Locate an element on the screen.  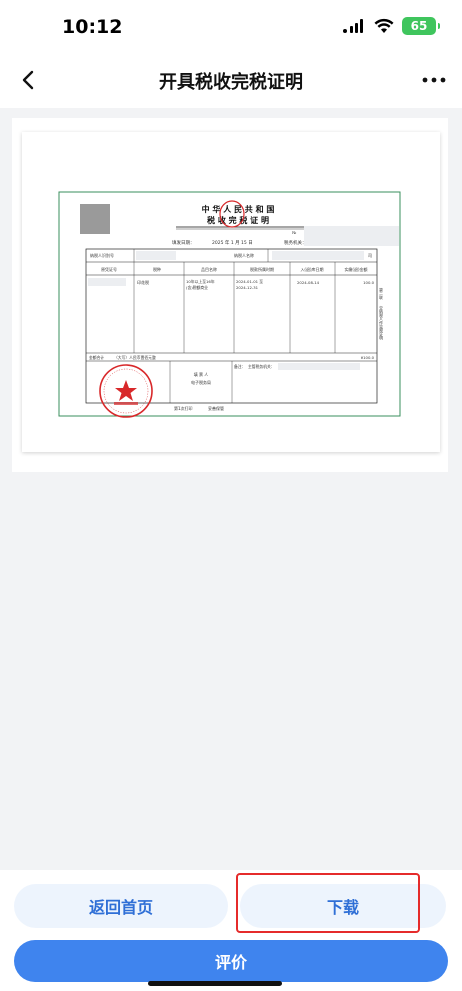
cert-no-blur is located at coordinates (351, 236).